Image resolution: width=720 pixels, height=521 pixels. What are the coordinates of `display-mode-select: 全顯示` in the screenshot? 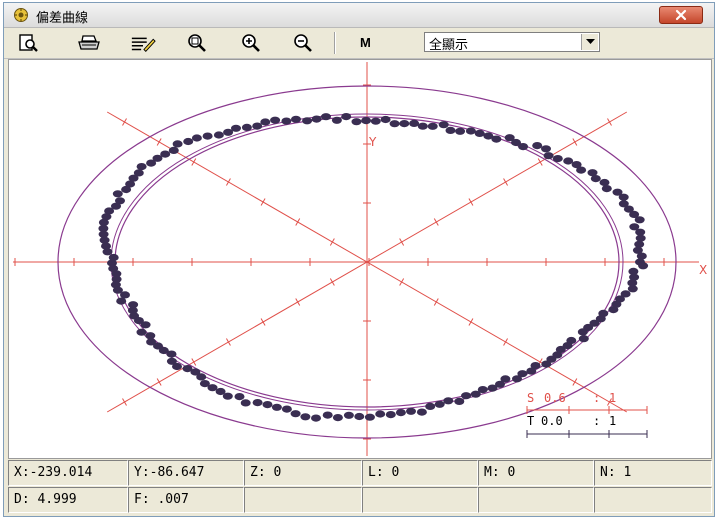 It's located at (512, 42).